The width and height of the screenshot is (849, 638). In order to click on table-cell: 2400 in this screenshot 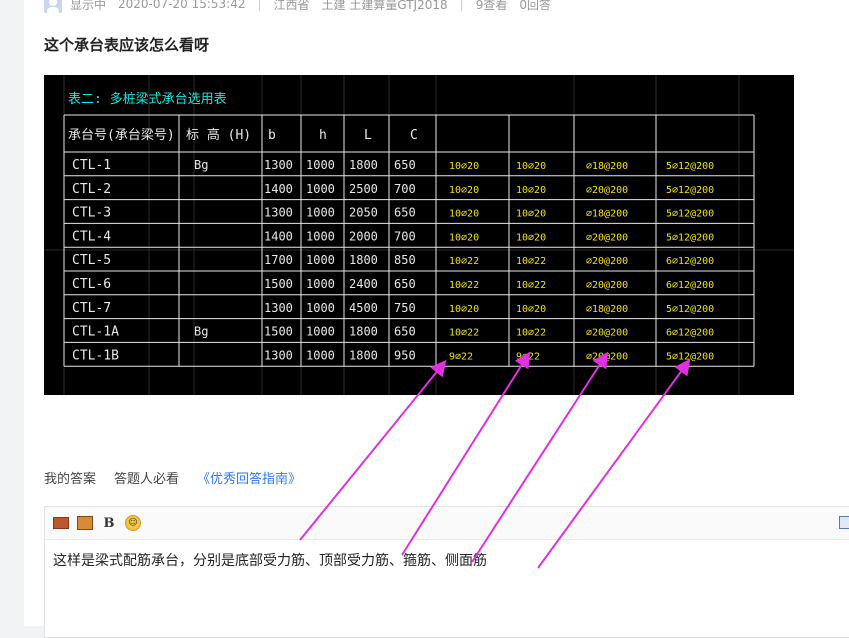, I will do `click(363, 284)`.